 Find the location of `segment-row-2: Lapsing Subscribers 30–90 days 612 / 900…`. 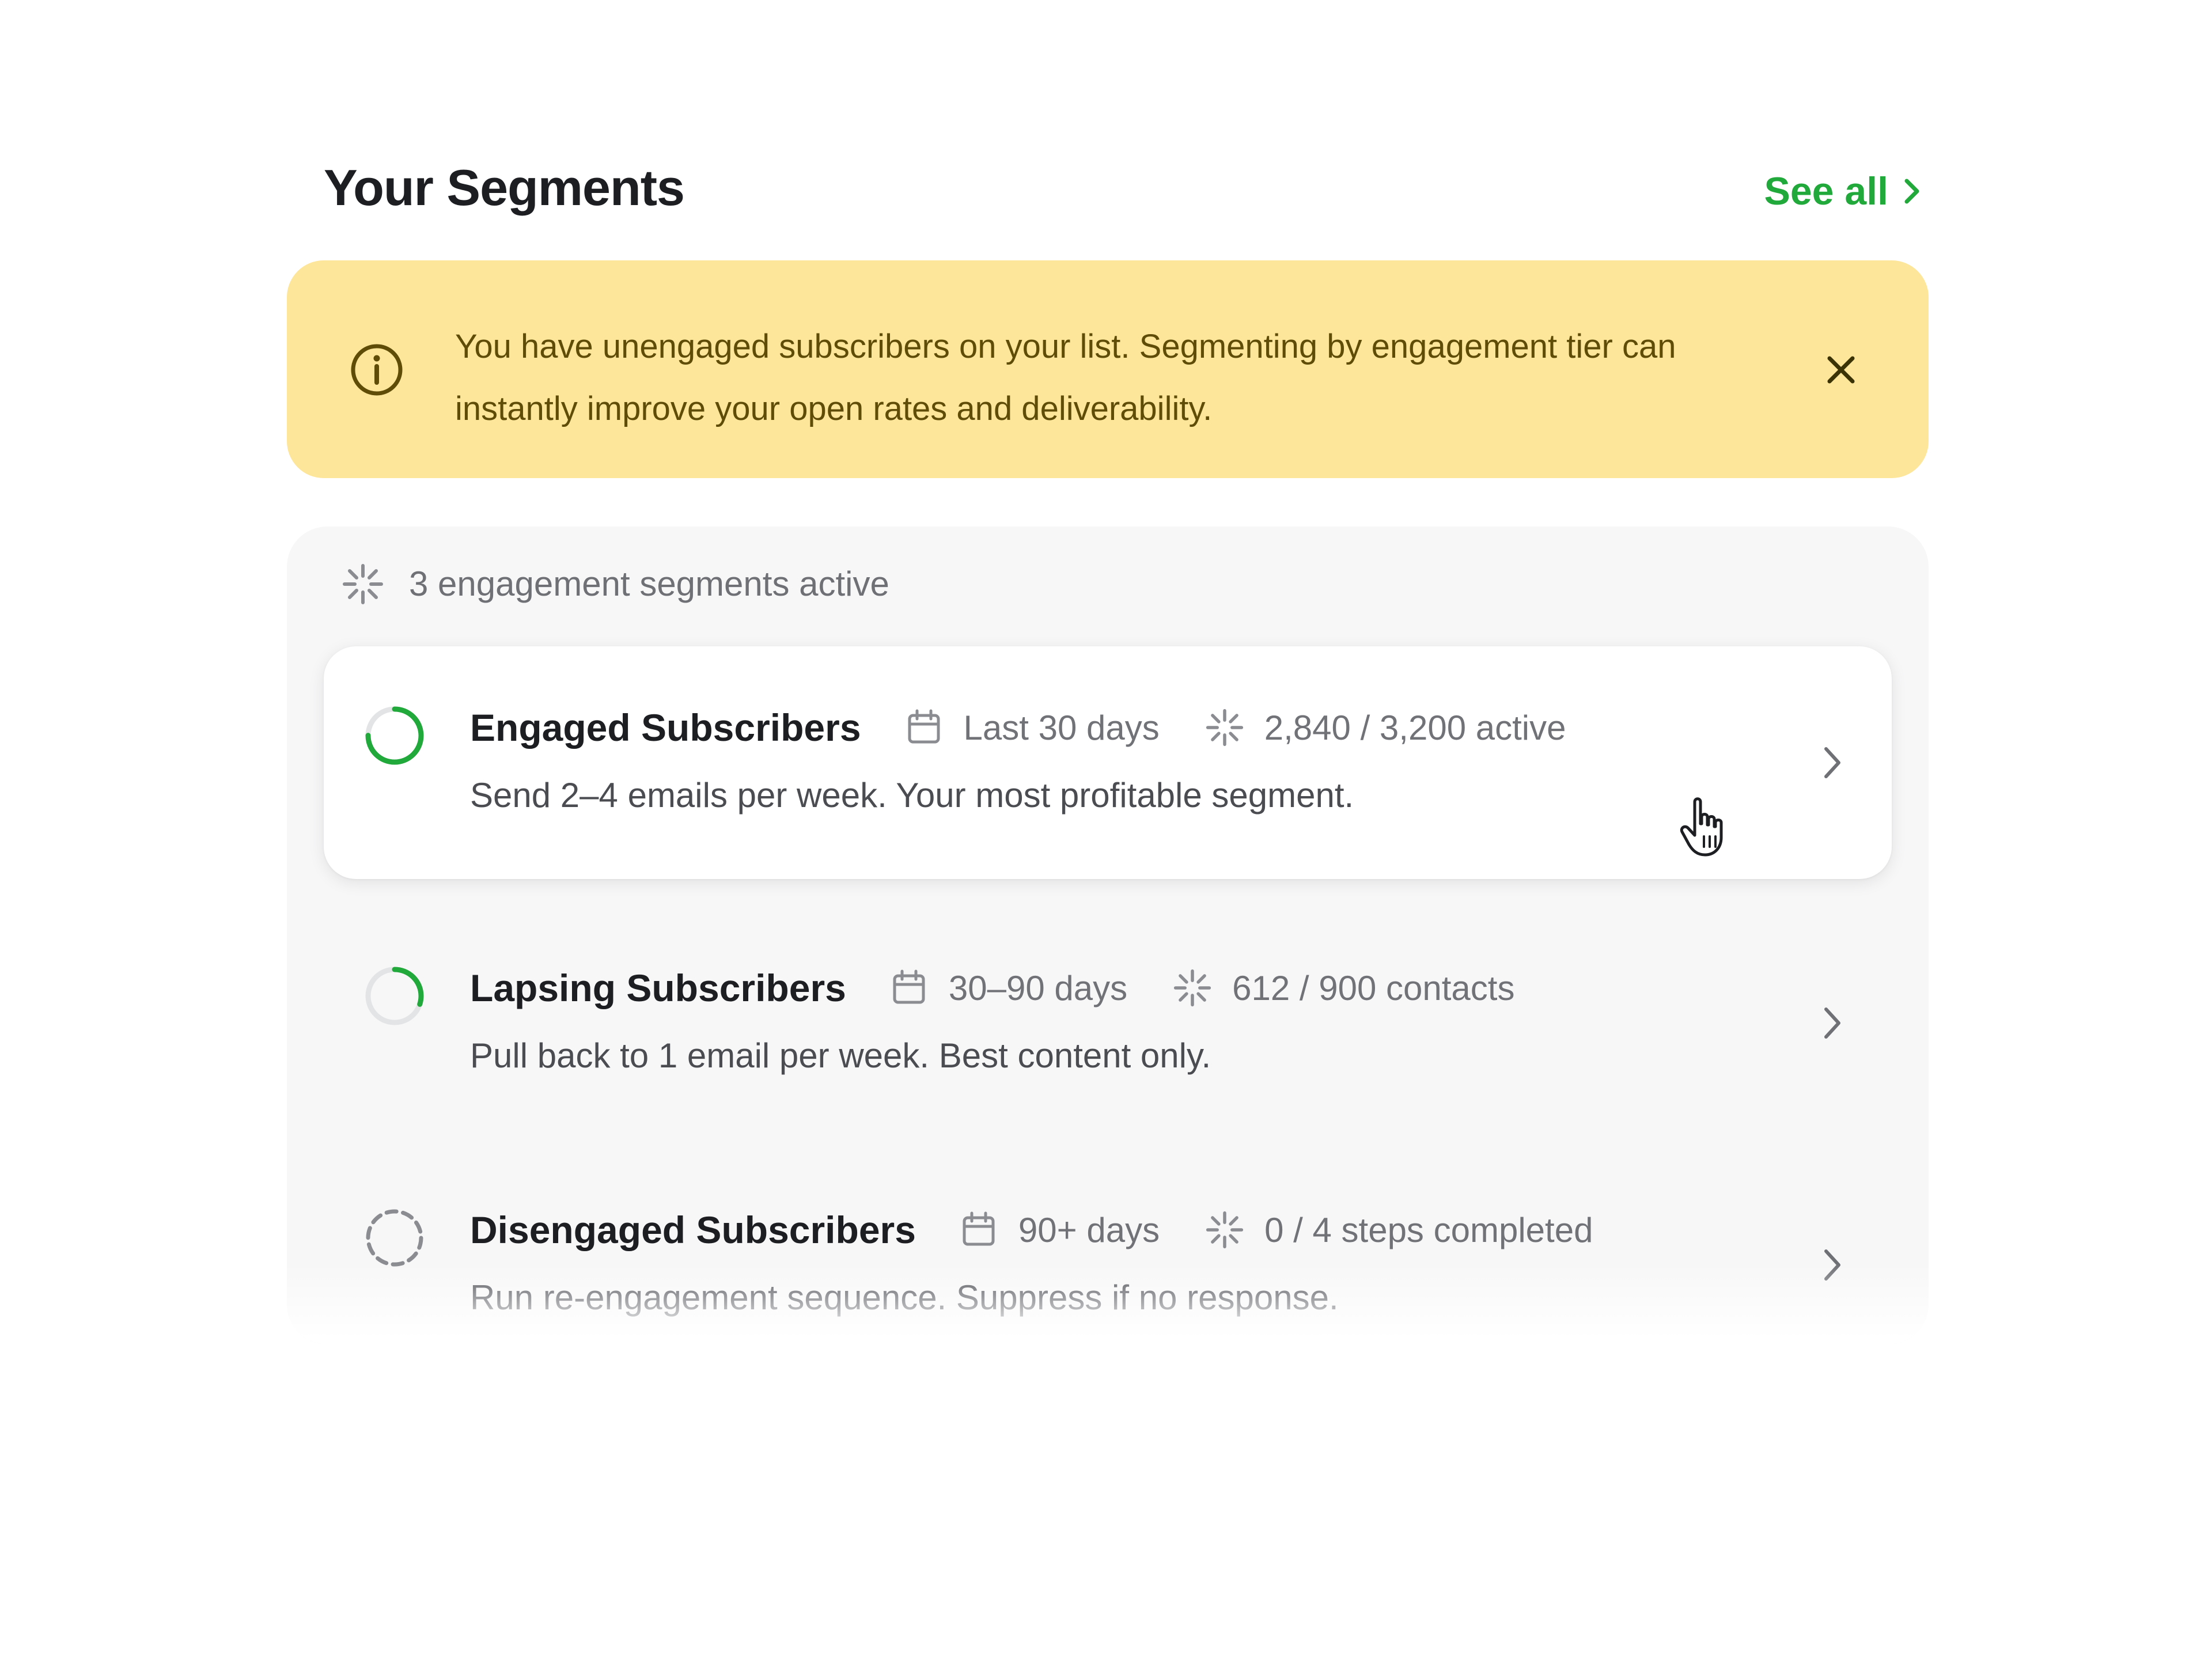

segment-row-2: Lapsing Subscribers 30–90 days 612 / 900… is located at coordinates (1108, 1023).